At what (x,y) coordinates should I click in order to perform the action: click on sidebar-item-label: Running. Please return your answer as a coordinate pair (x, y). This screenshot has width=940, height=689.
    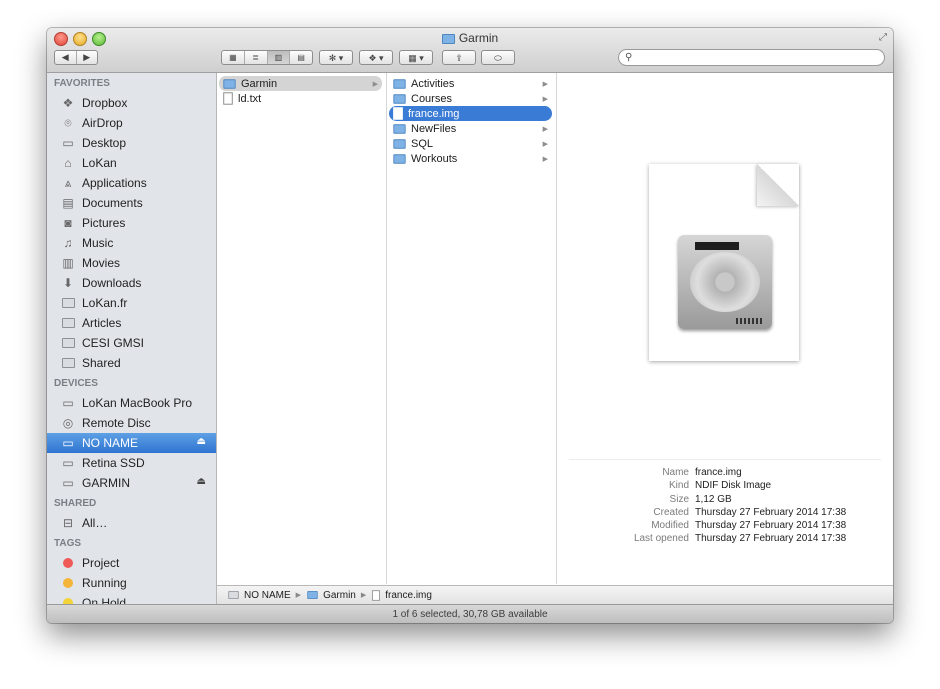
    Looking at the image, I should click on (104, 583).